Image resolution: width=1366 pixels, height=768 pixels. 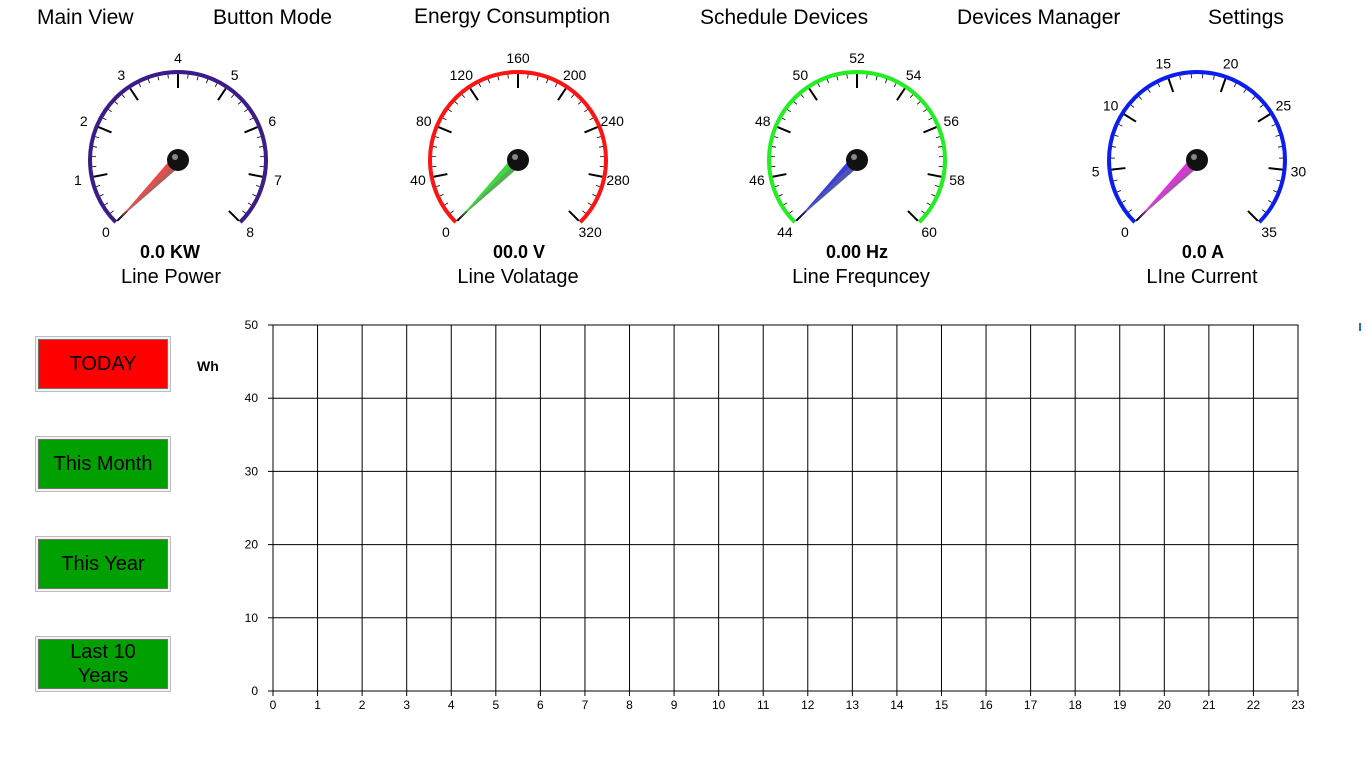 What do you see at coordinates (719, 705) in the screenshot?
I see `x-tick-label: 10` at bounding box center [719, 705].